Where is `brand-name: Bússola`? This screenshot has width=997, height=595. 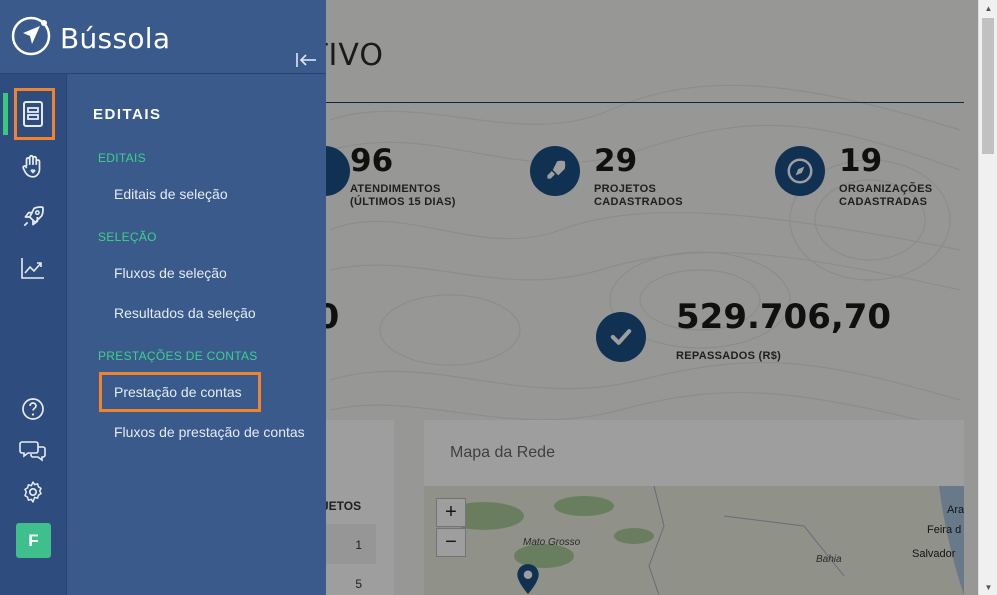
brand-name: Bússola is located at coordinates (115, 38).